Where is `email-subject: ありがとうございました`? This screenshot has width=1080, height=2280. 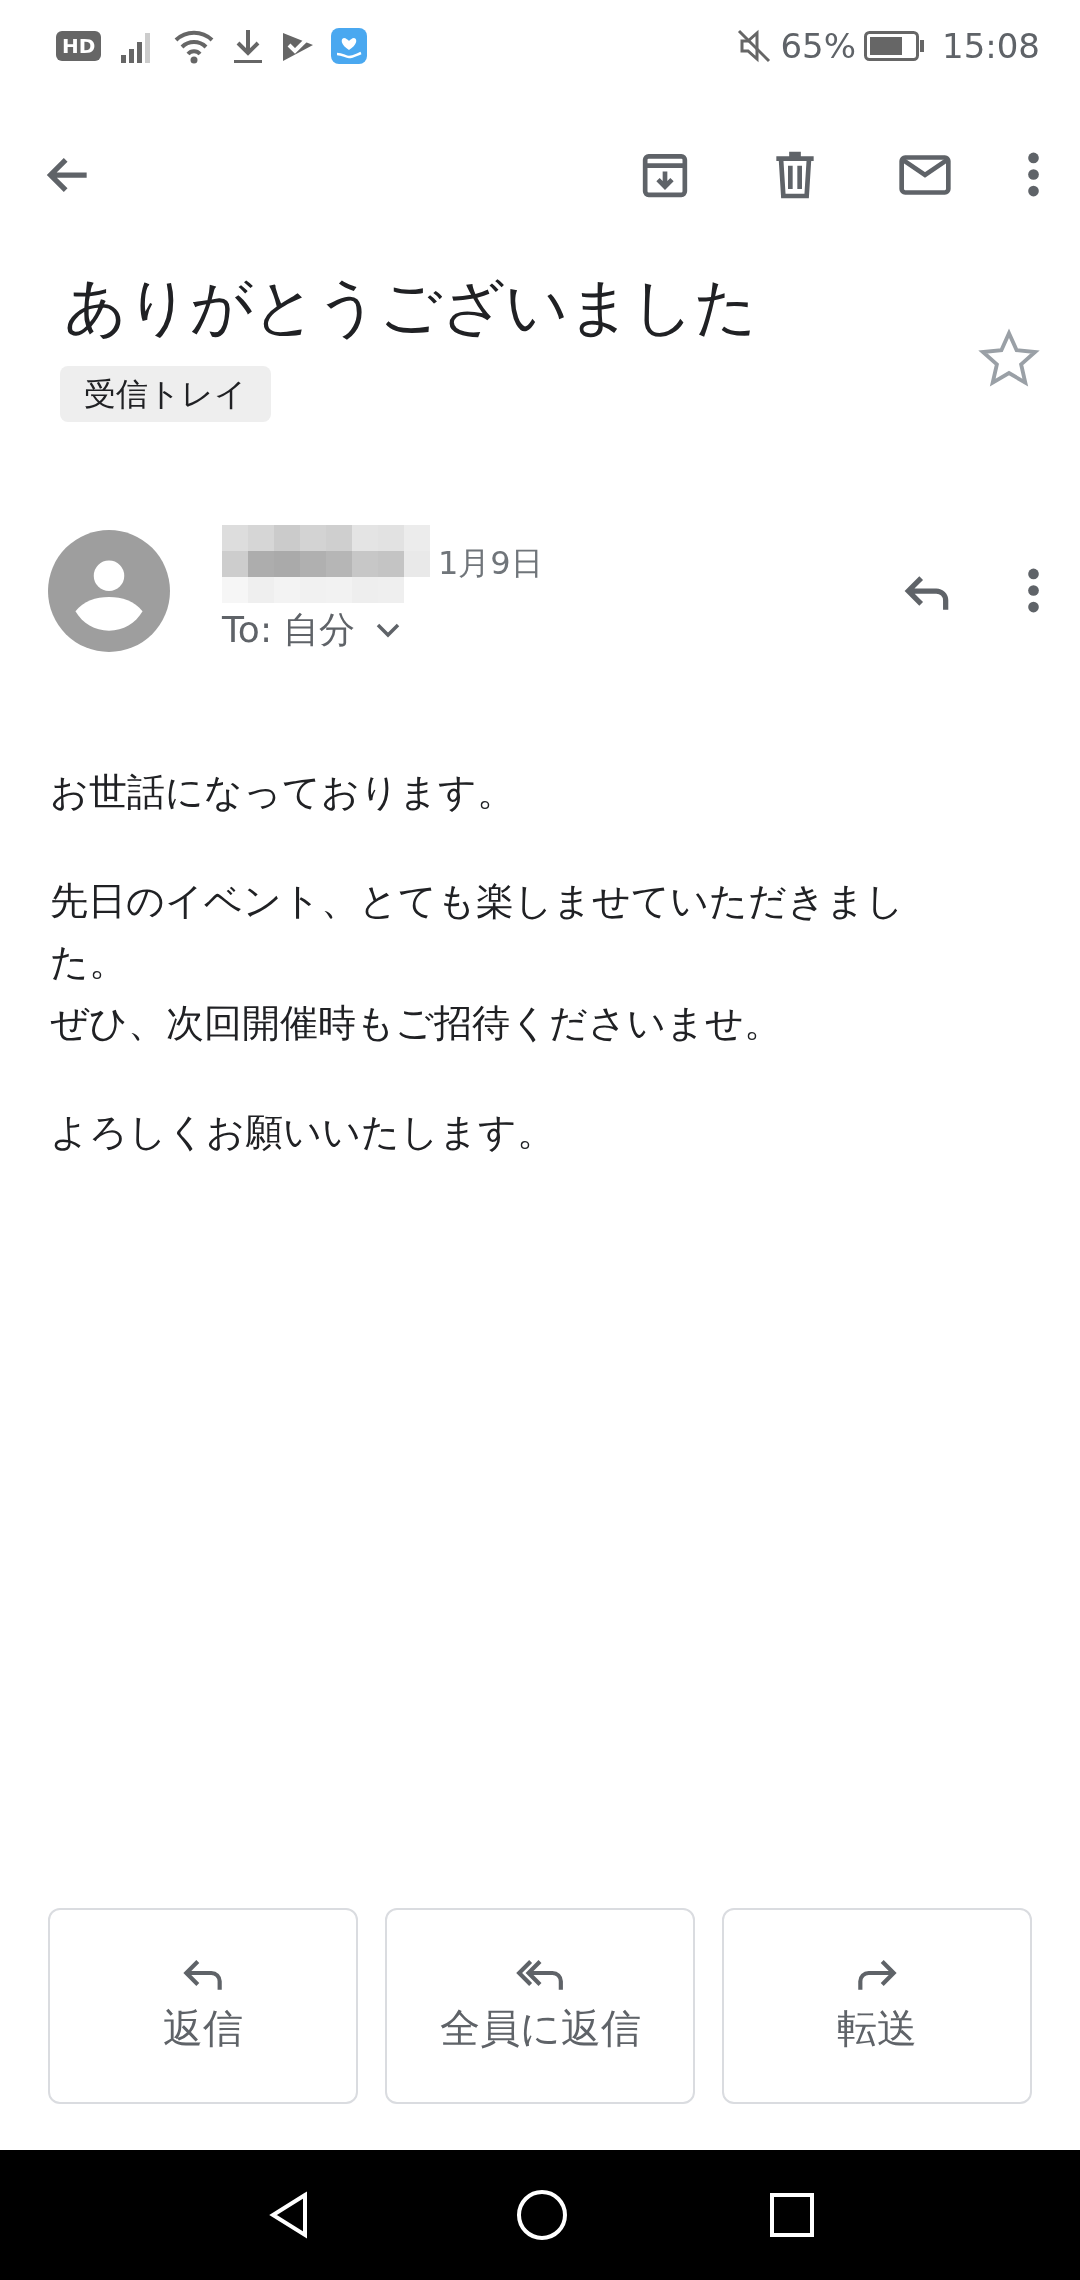 email-subject: ありがとうございました is located at coordinates (410, 307).